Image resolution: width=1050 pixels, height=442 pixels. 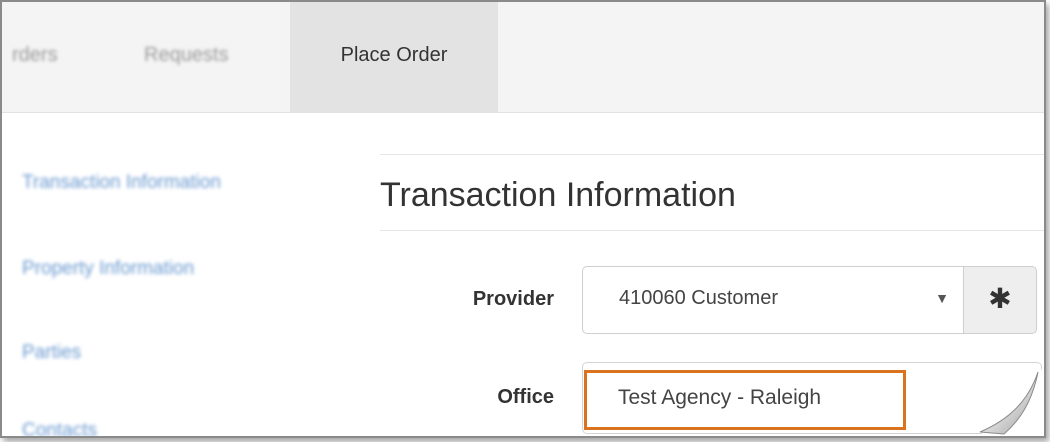 I want to click on tab-place-order: Place Order, so click(x=394, y=57).